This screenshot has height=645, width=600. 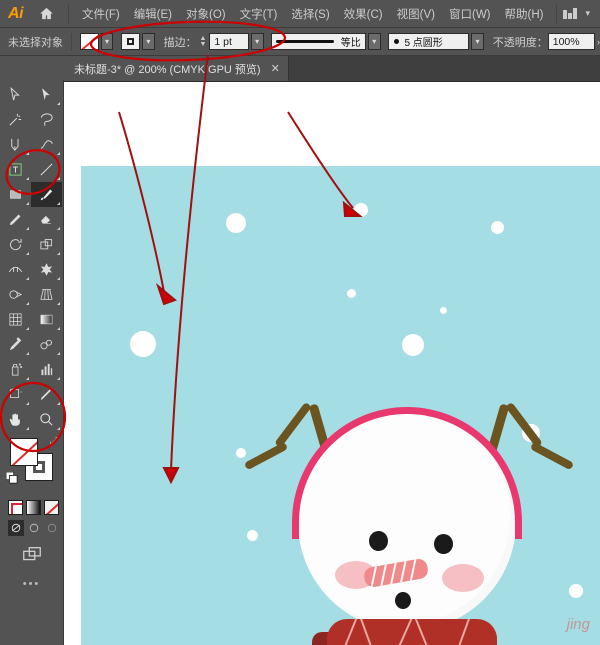 What do you see at coordinates (350, 43) in the screenshot?
I see `stroke-profile-label: 等比` at bounding box center [350, 43].